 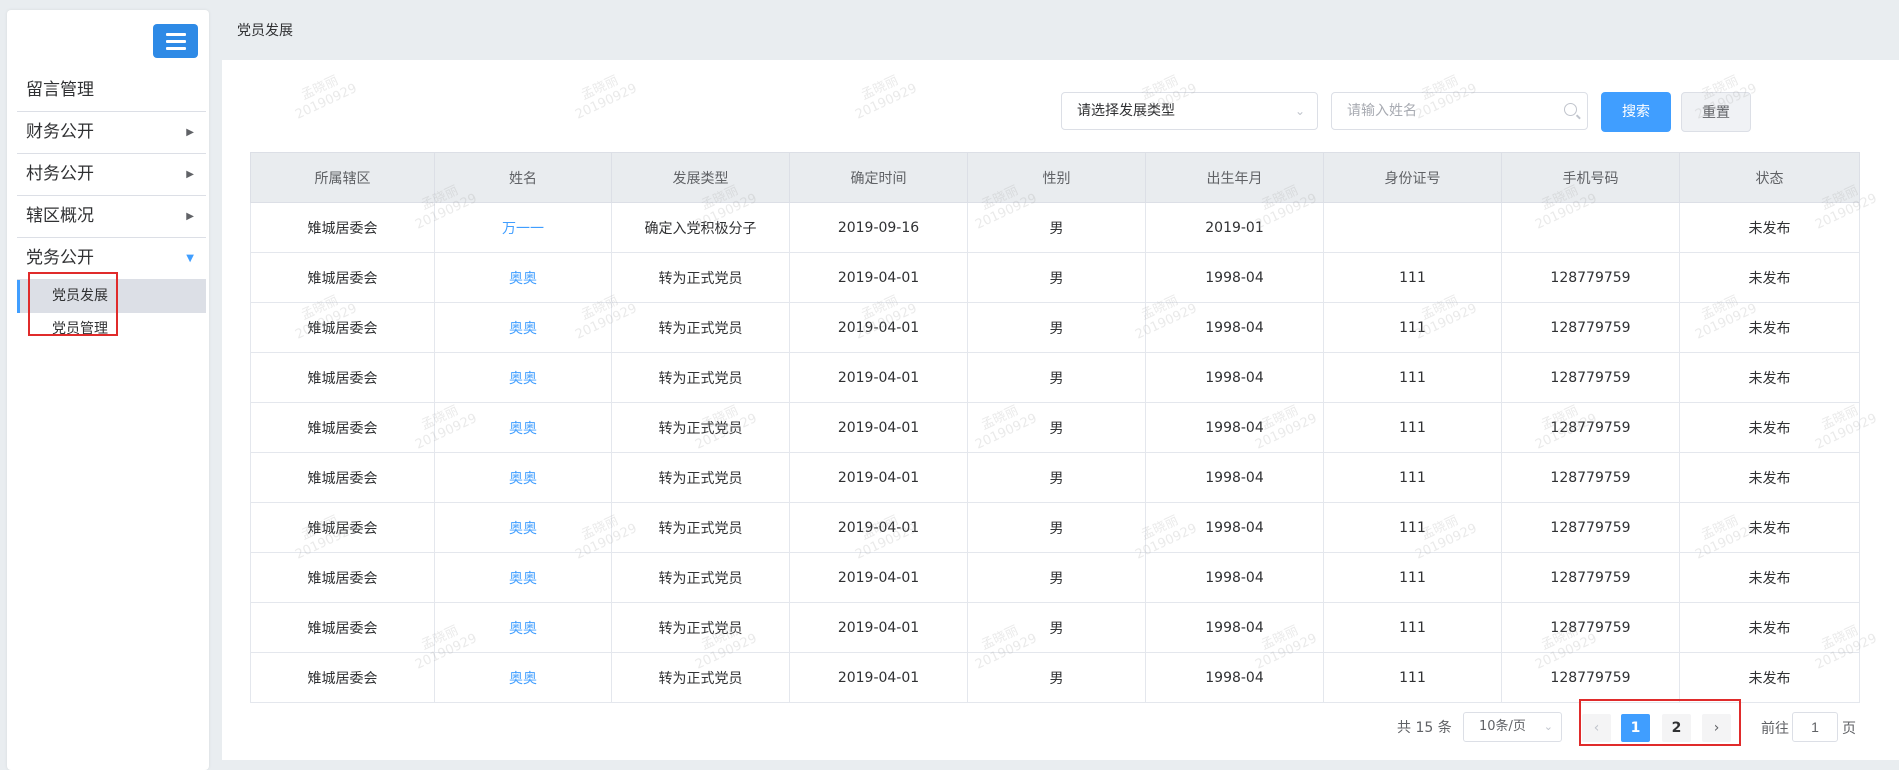 I want to click on search-button: 搜索, so click(x=1636, y=112).